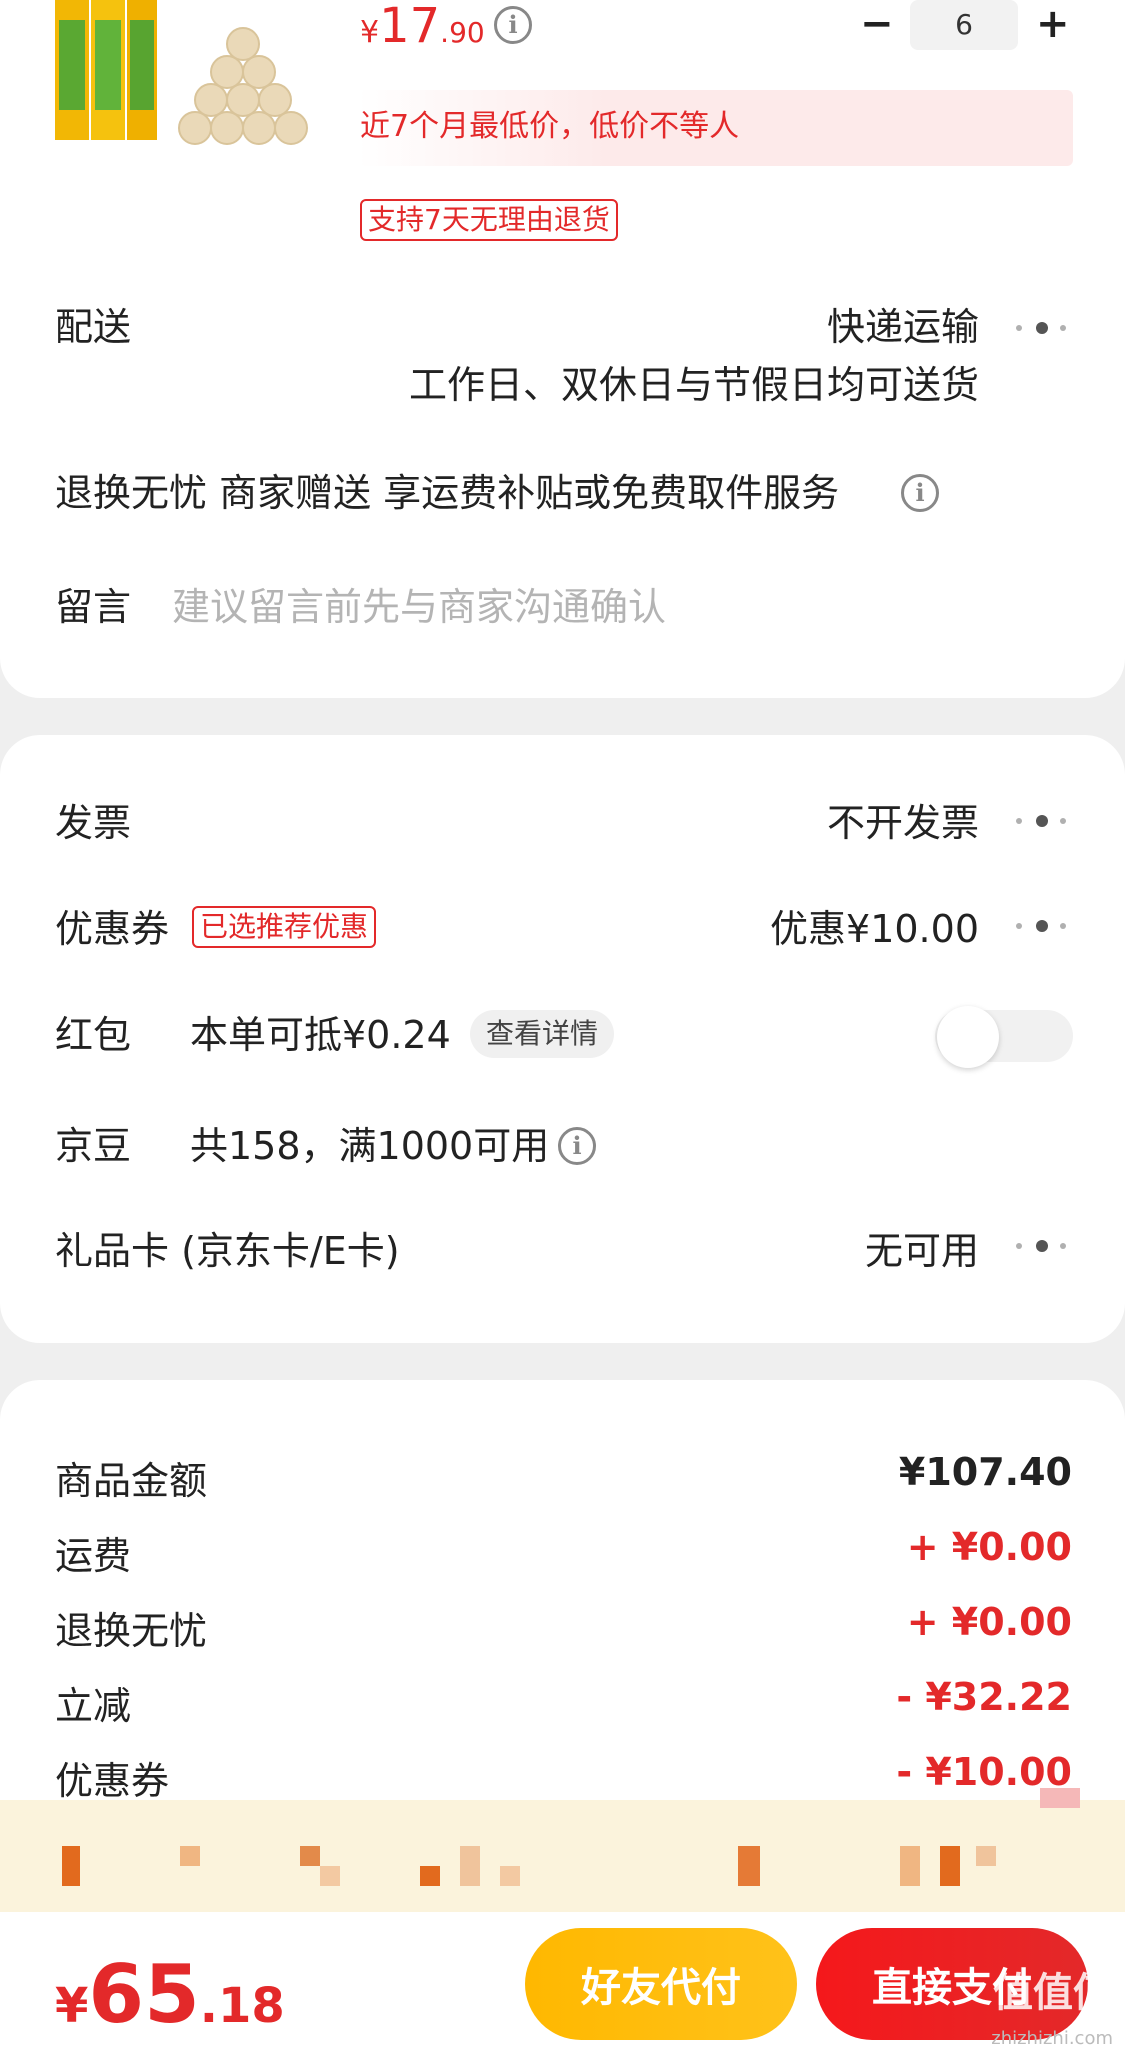 Image resolution: width=1125 pixels, height=2064 pixels. Describe the element at coordinates (242, 2006) in the screenshot. I see `total-decimal: .18` at that location.